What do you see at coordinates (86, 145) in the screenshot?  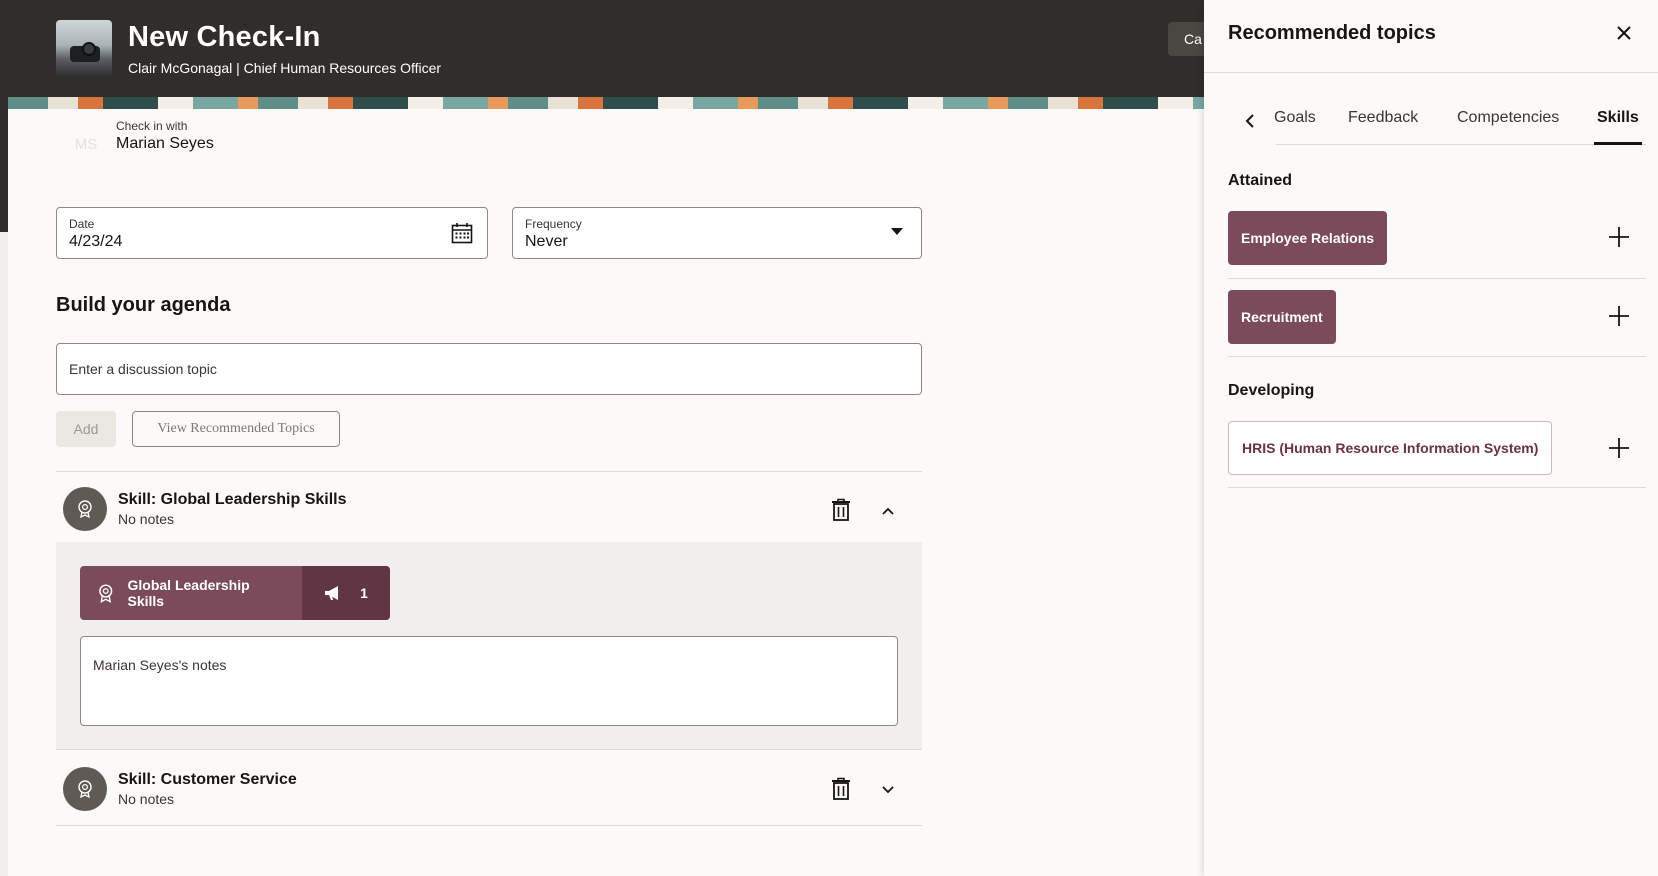 I see `avatar: MS` at bounding box center [86, 145].